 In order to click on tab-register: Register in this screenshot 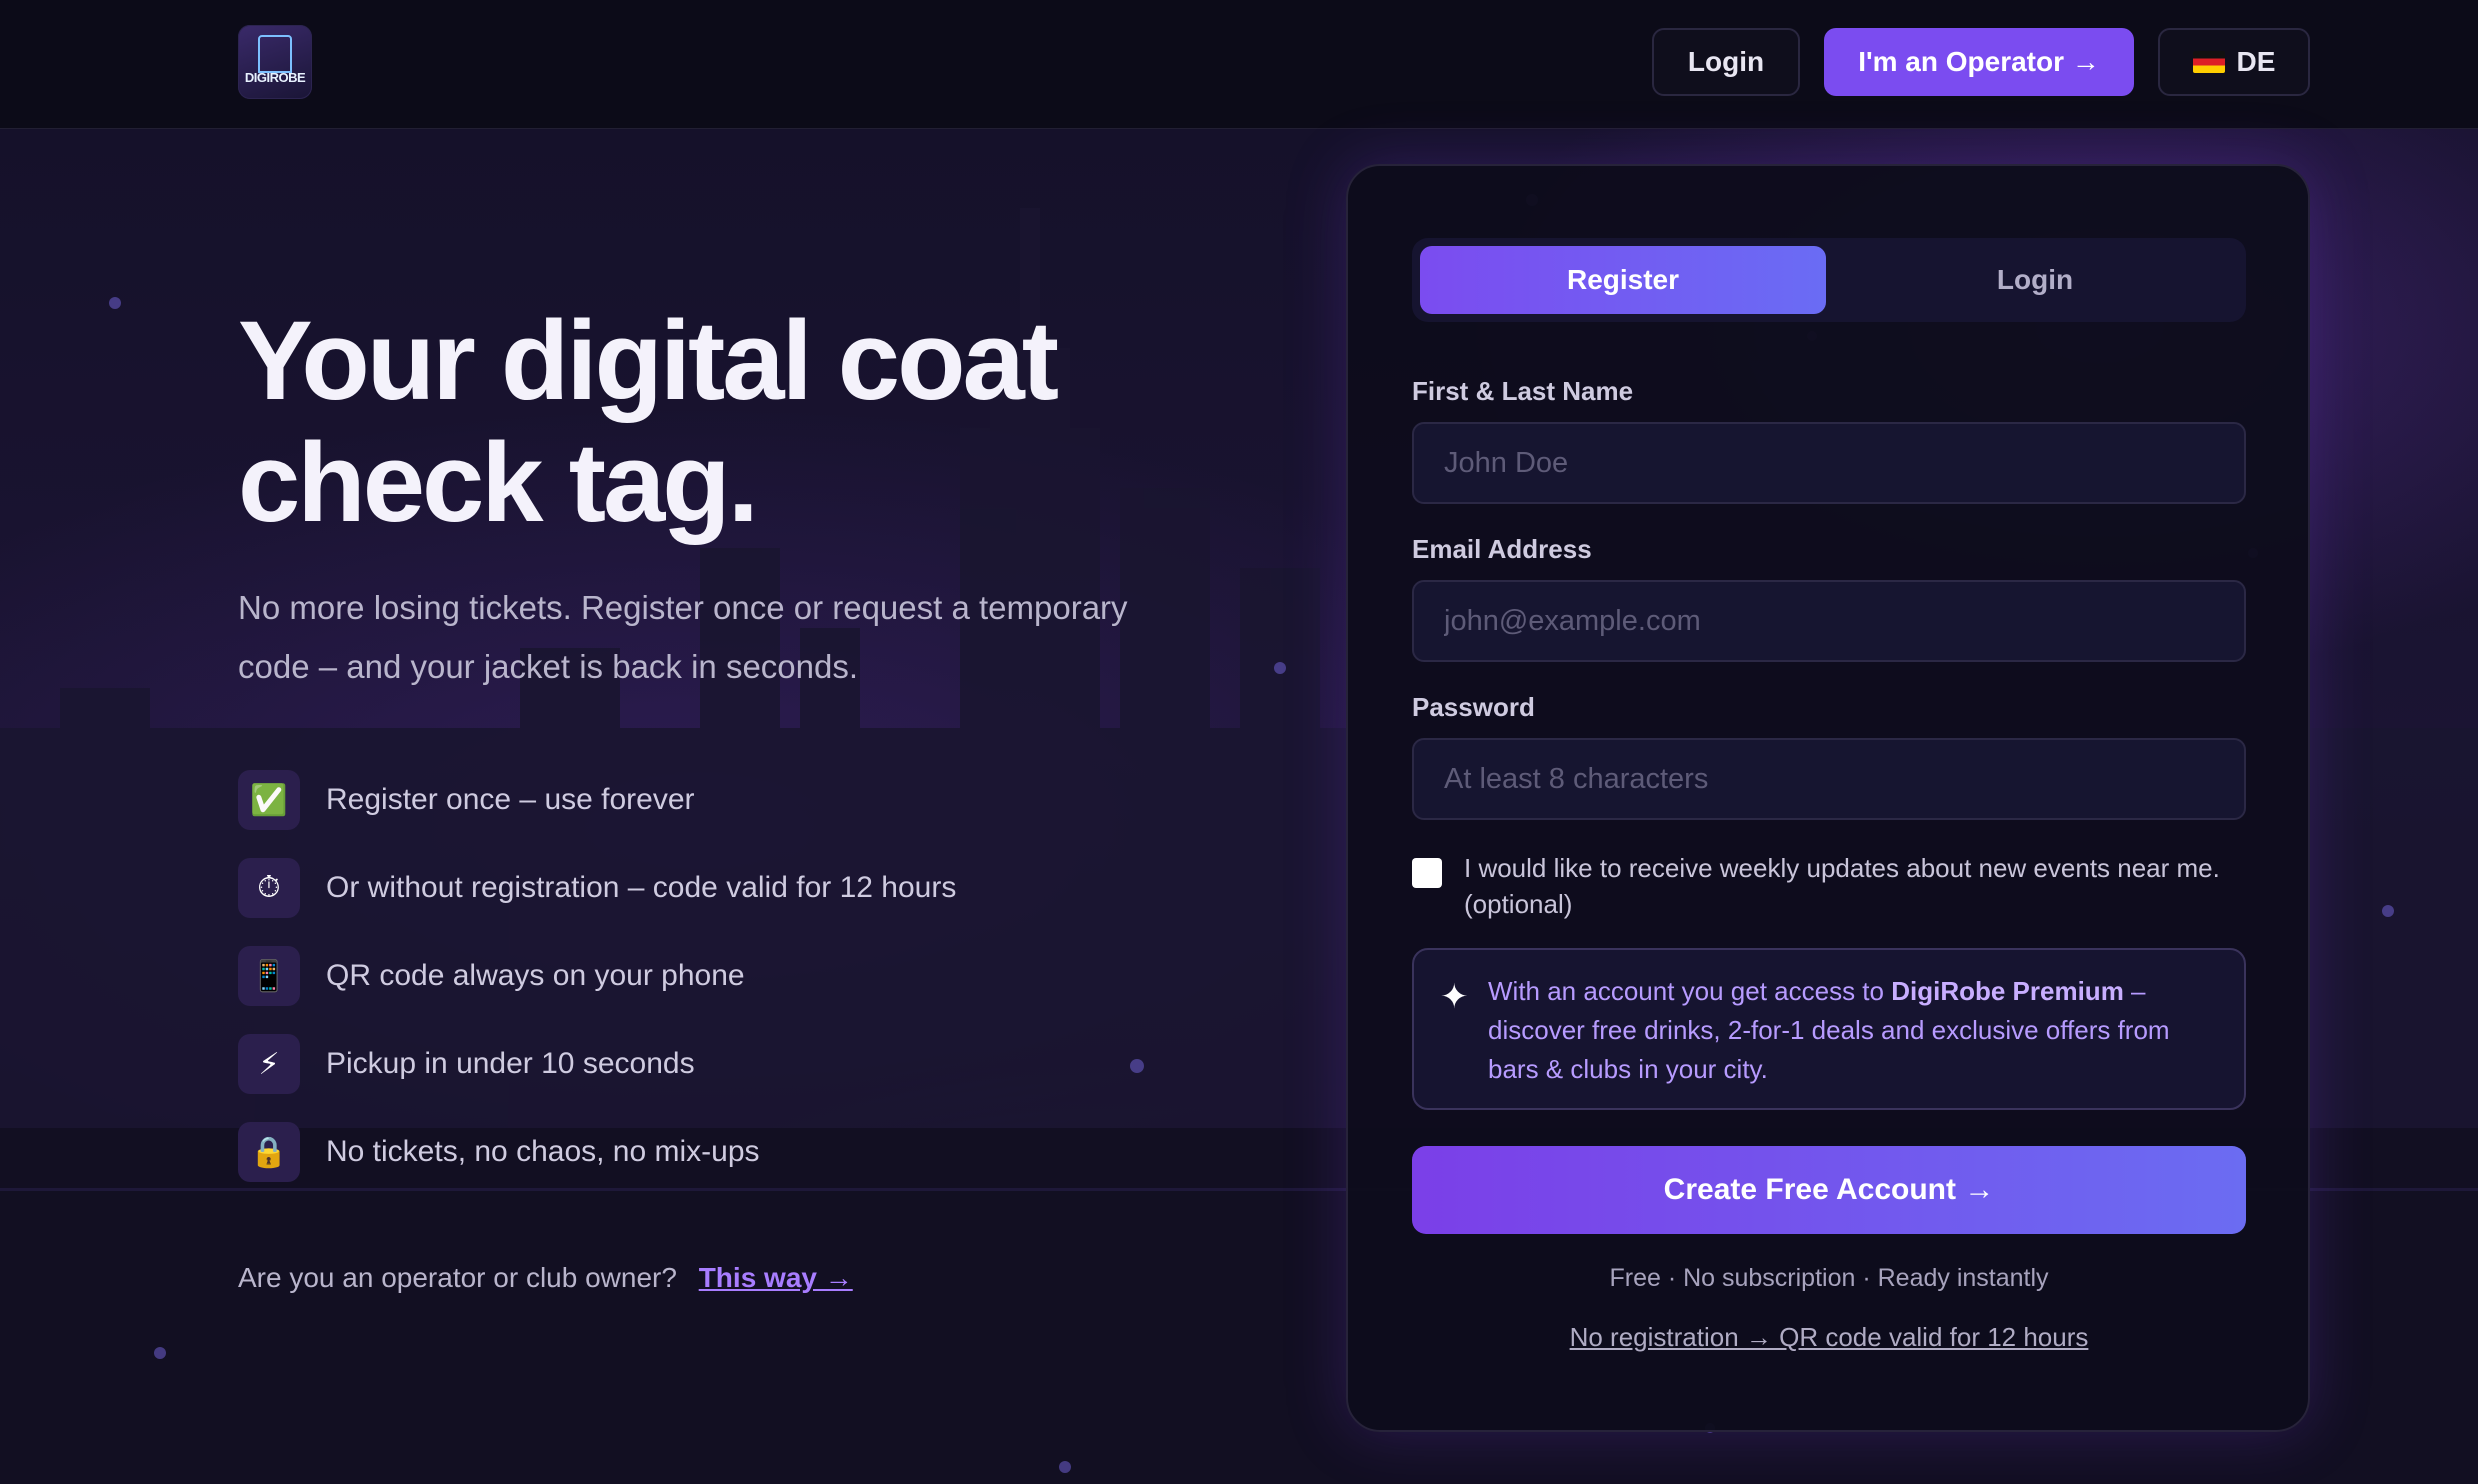, I will do `click(1623, 280)`.